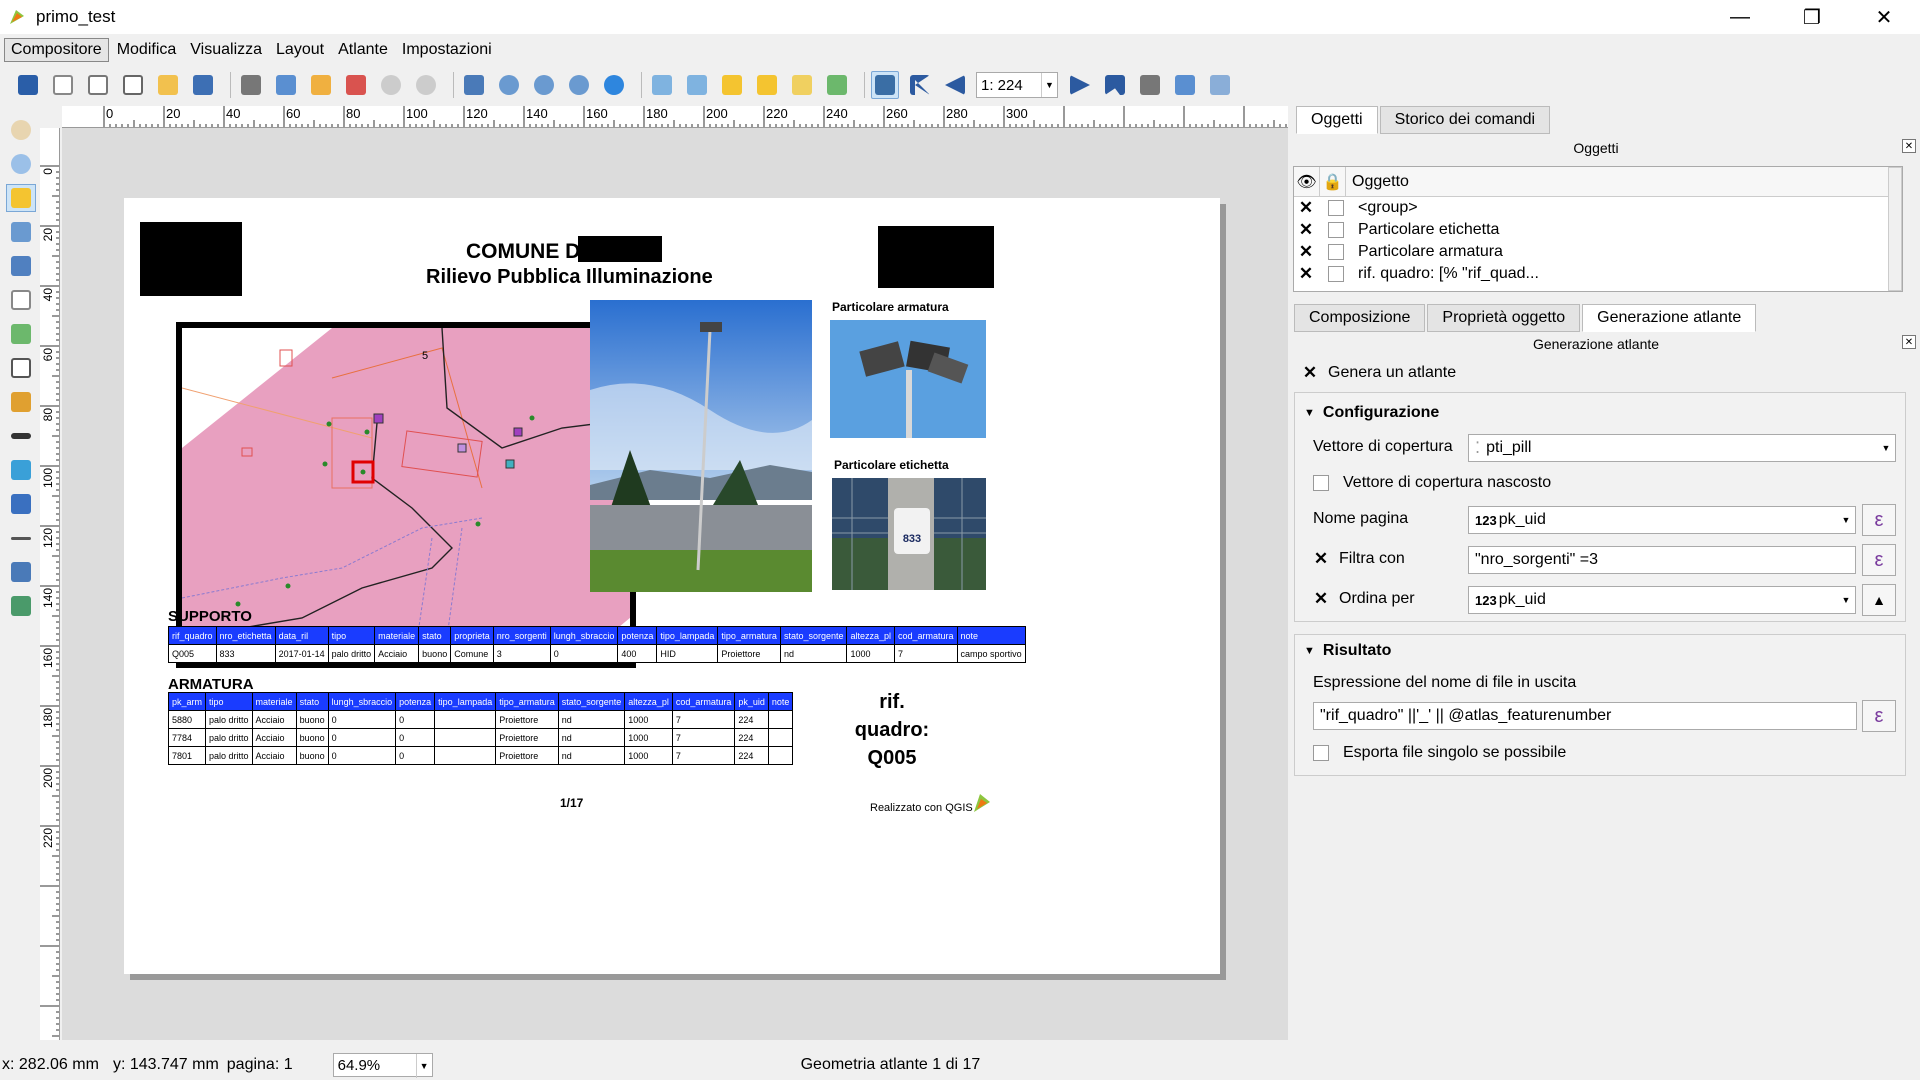 Image resolution: width=1920 pixels, height=1080 pixels. I want to click on photo-armatura, so click(908, 379).